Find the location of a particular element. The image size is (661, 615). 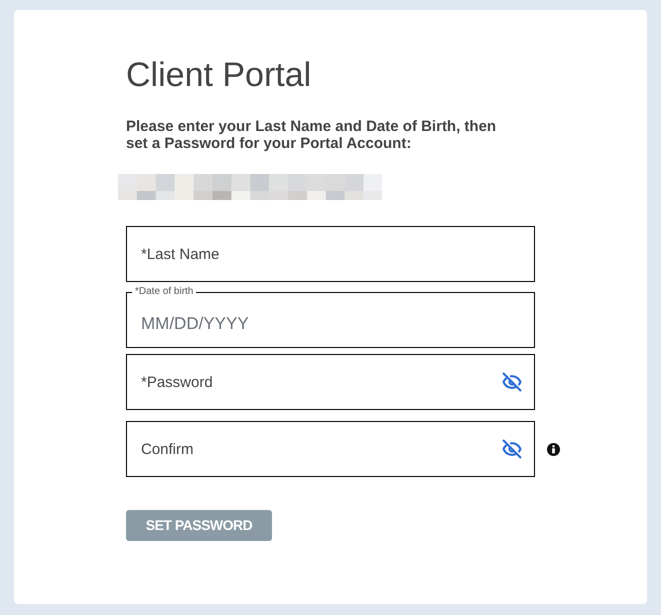

info-icon is located at coordinates (553, 449).